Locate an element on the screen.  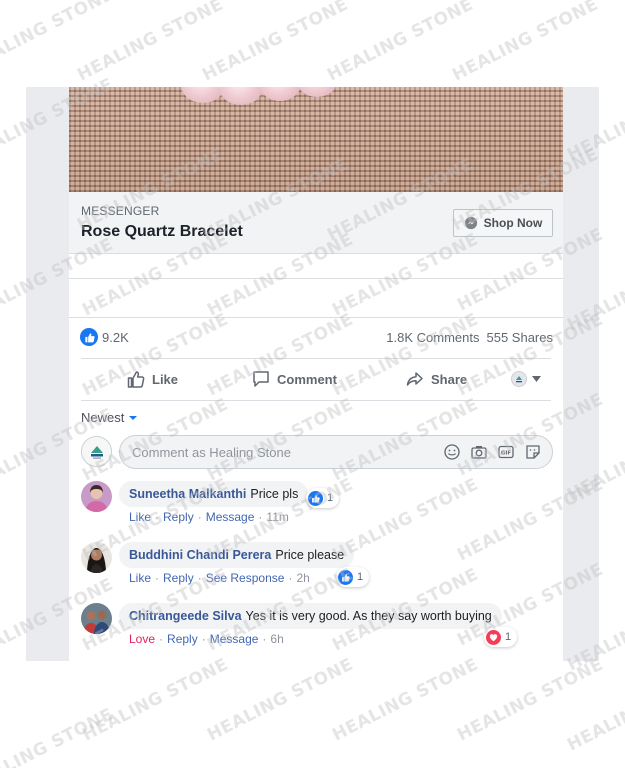
shares-count: 555 Shares is located at coordinates (520, 337).